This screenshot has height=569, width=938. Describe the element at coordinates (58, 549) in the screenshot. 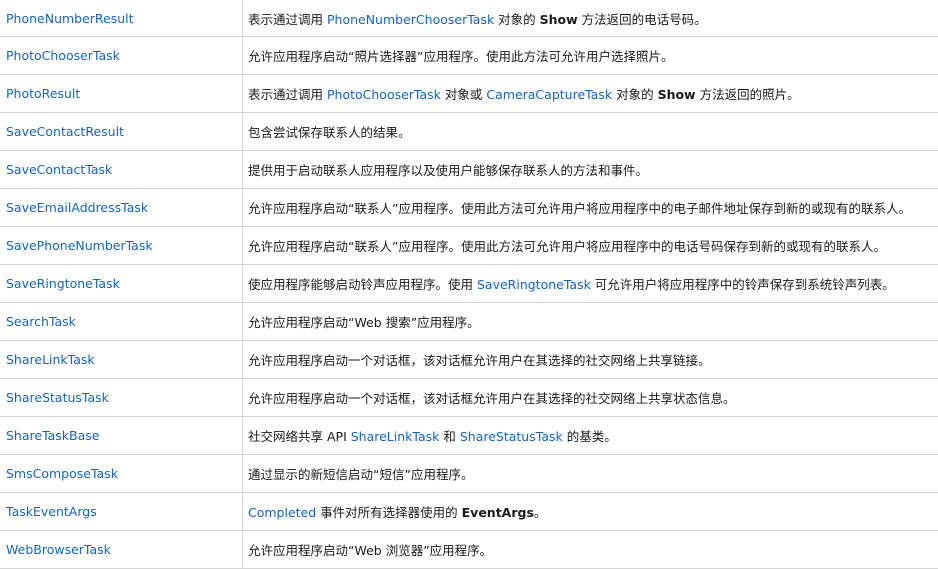

I see `class-name-link: WebBrowserTask` at that location.